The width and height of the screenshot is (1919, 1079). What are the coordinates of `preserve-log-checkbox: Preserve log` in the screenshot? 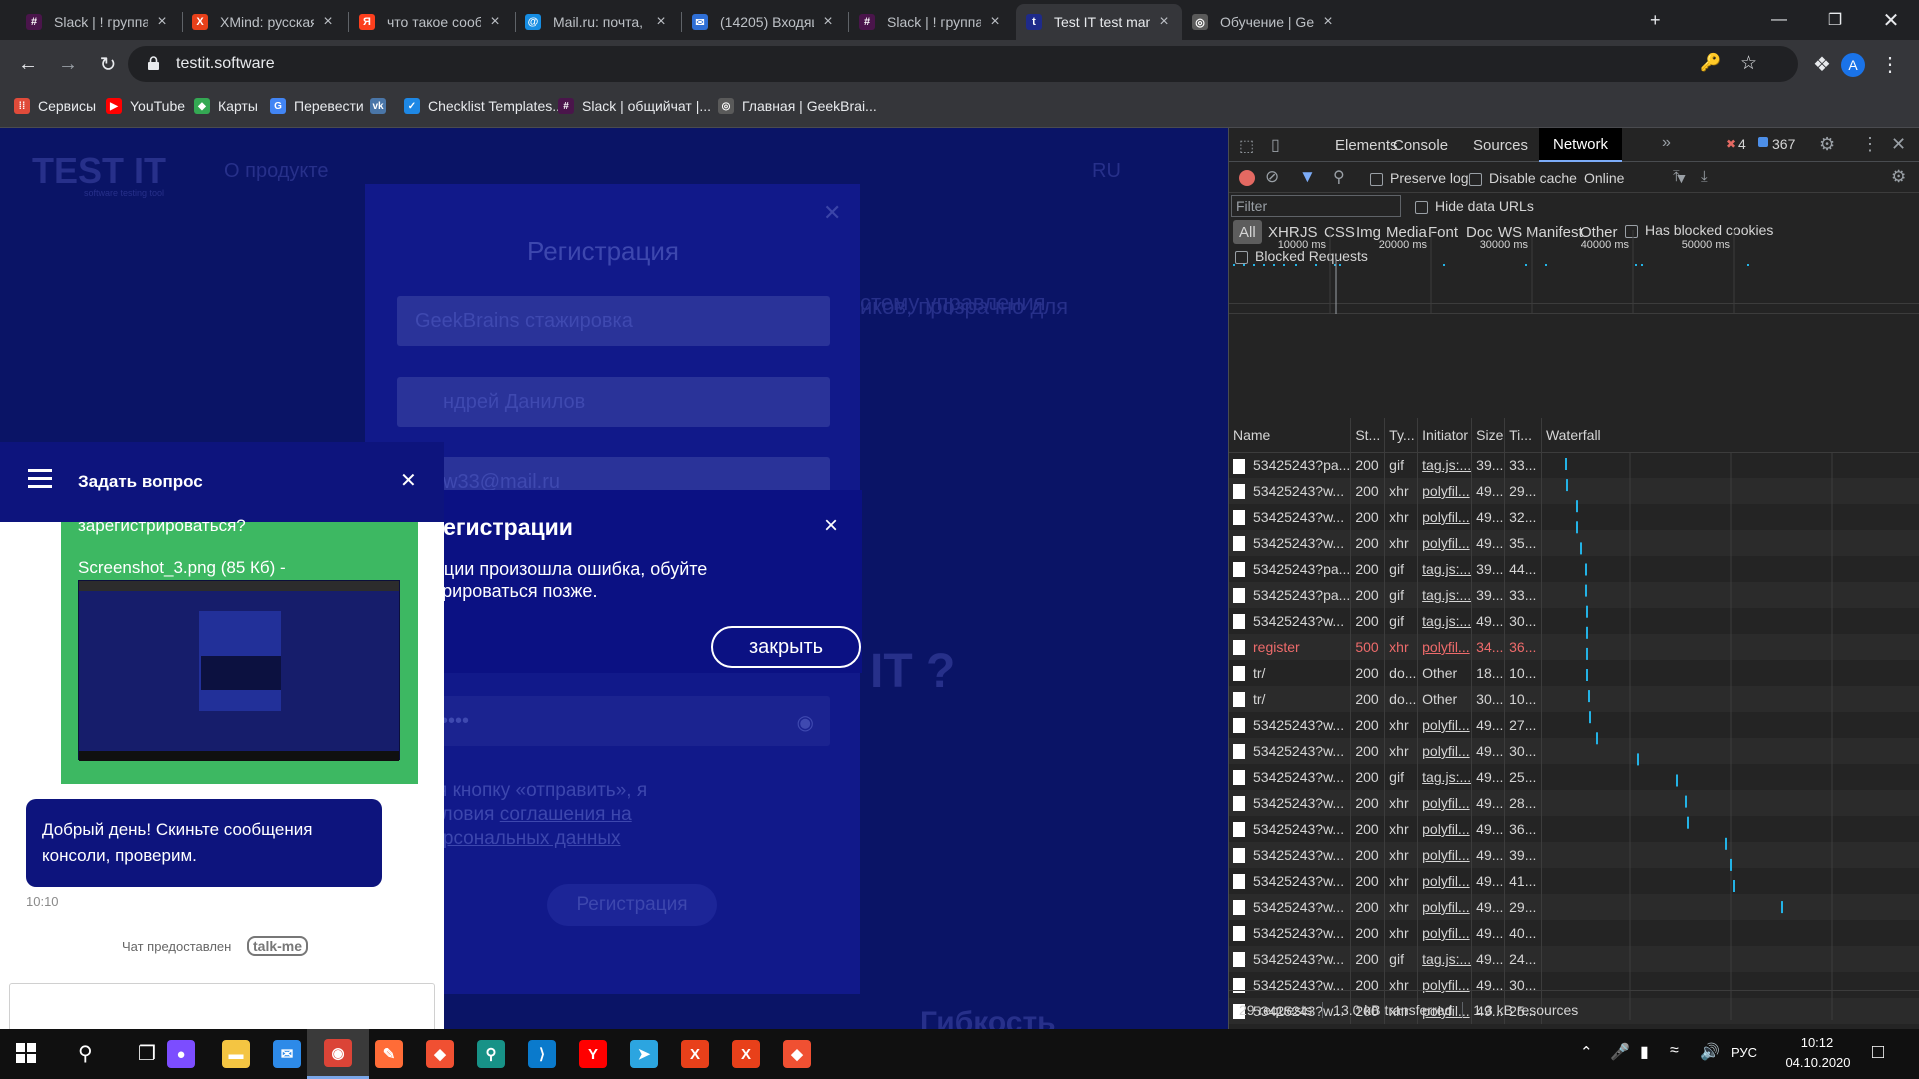 It's located at (1419, 178).